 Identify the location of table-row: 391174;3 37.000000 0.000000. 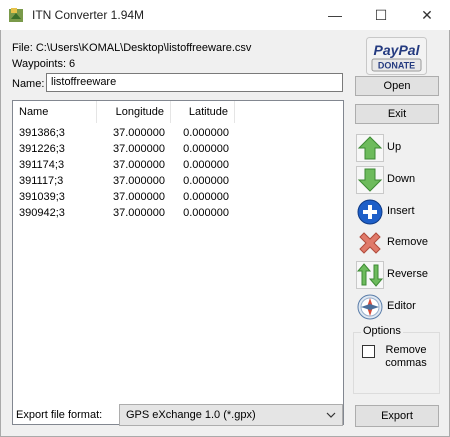
(124, 165).